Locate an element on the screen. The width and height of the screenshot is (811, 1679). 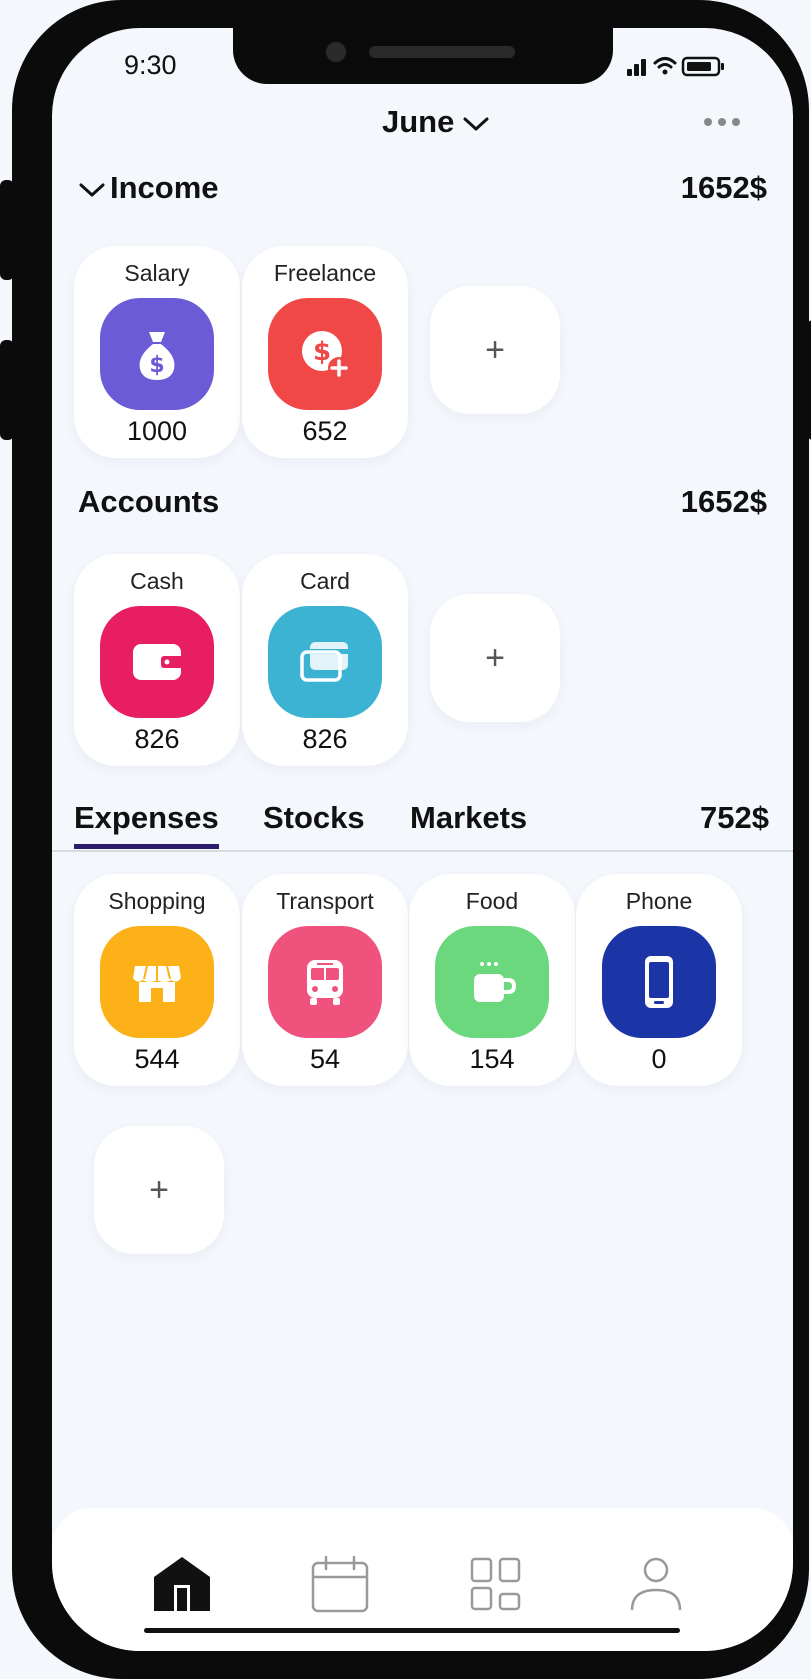
money-bag-icon: $ is located at coordinates (157, 354).